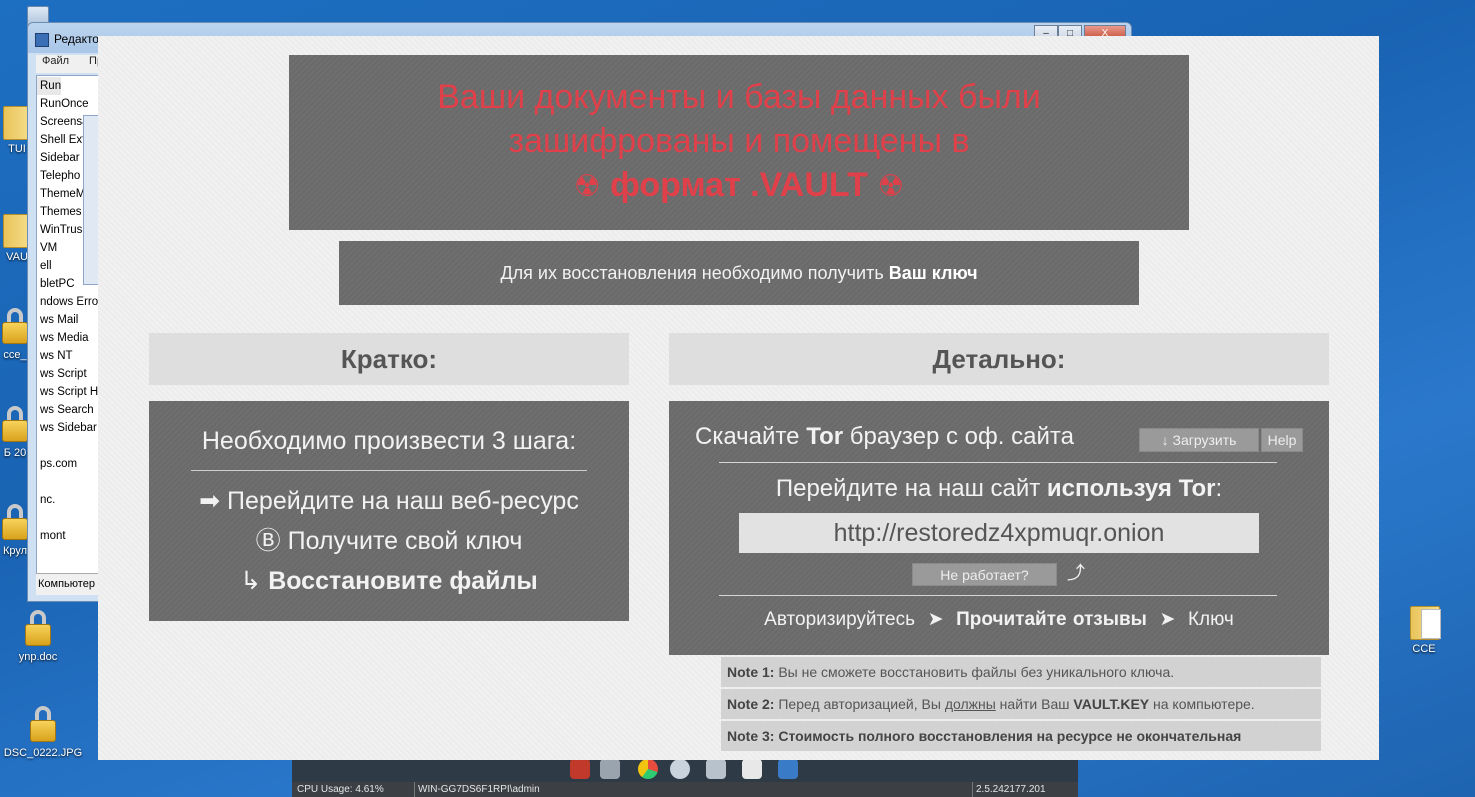 This screenshot has width=1475, height=797. I want to click on curved-arrow-icon: ⤴, so click(1076, 573).